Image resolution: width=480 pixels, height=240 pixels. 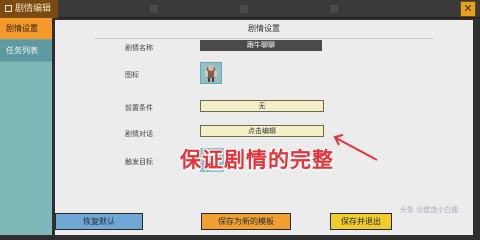 I want to click on annotation-text: 保证剧情的完整, so click(x=257, y=160).